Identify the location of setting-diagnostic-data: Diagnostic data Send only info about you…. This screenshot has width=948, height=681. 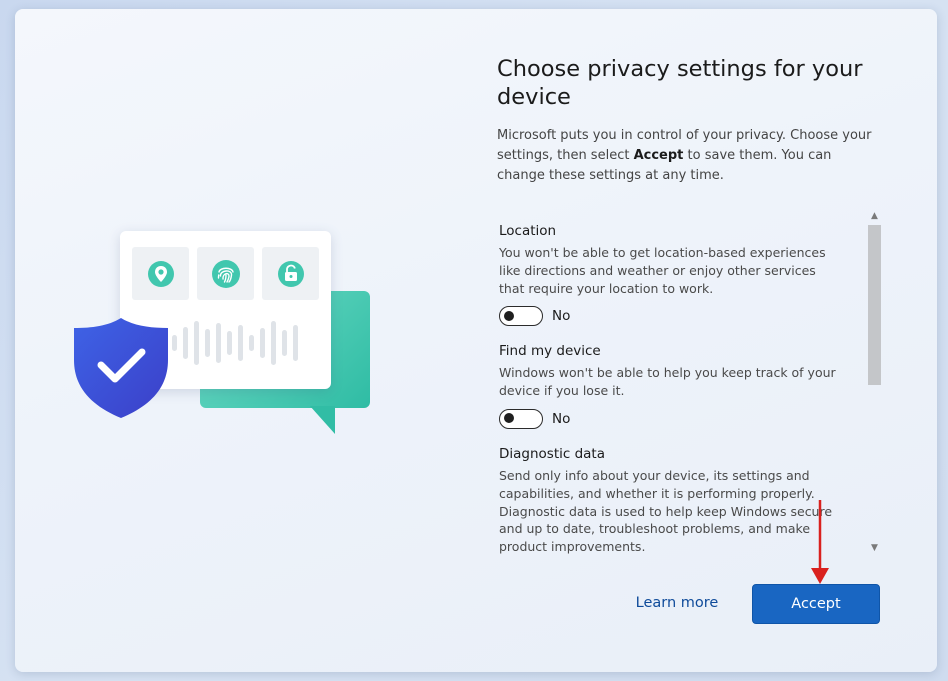
(674, 500).